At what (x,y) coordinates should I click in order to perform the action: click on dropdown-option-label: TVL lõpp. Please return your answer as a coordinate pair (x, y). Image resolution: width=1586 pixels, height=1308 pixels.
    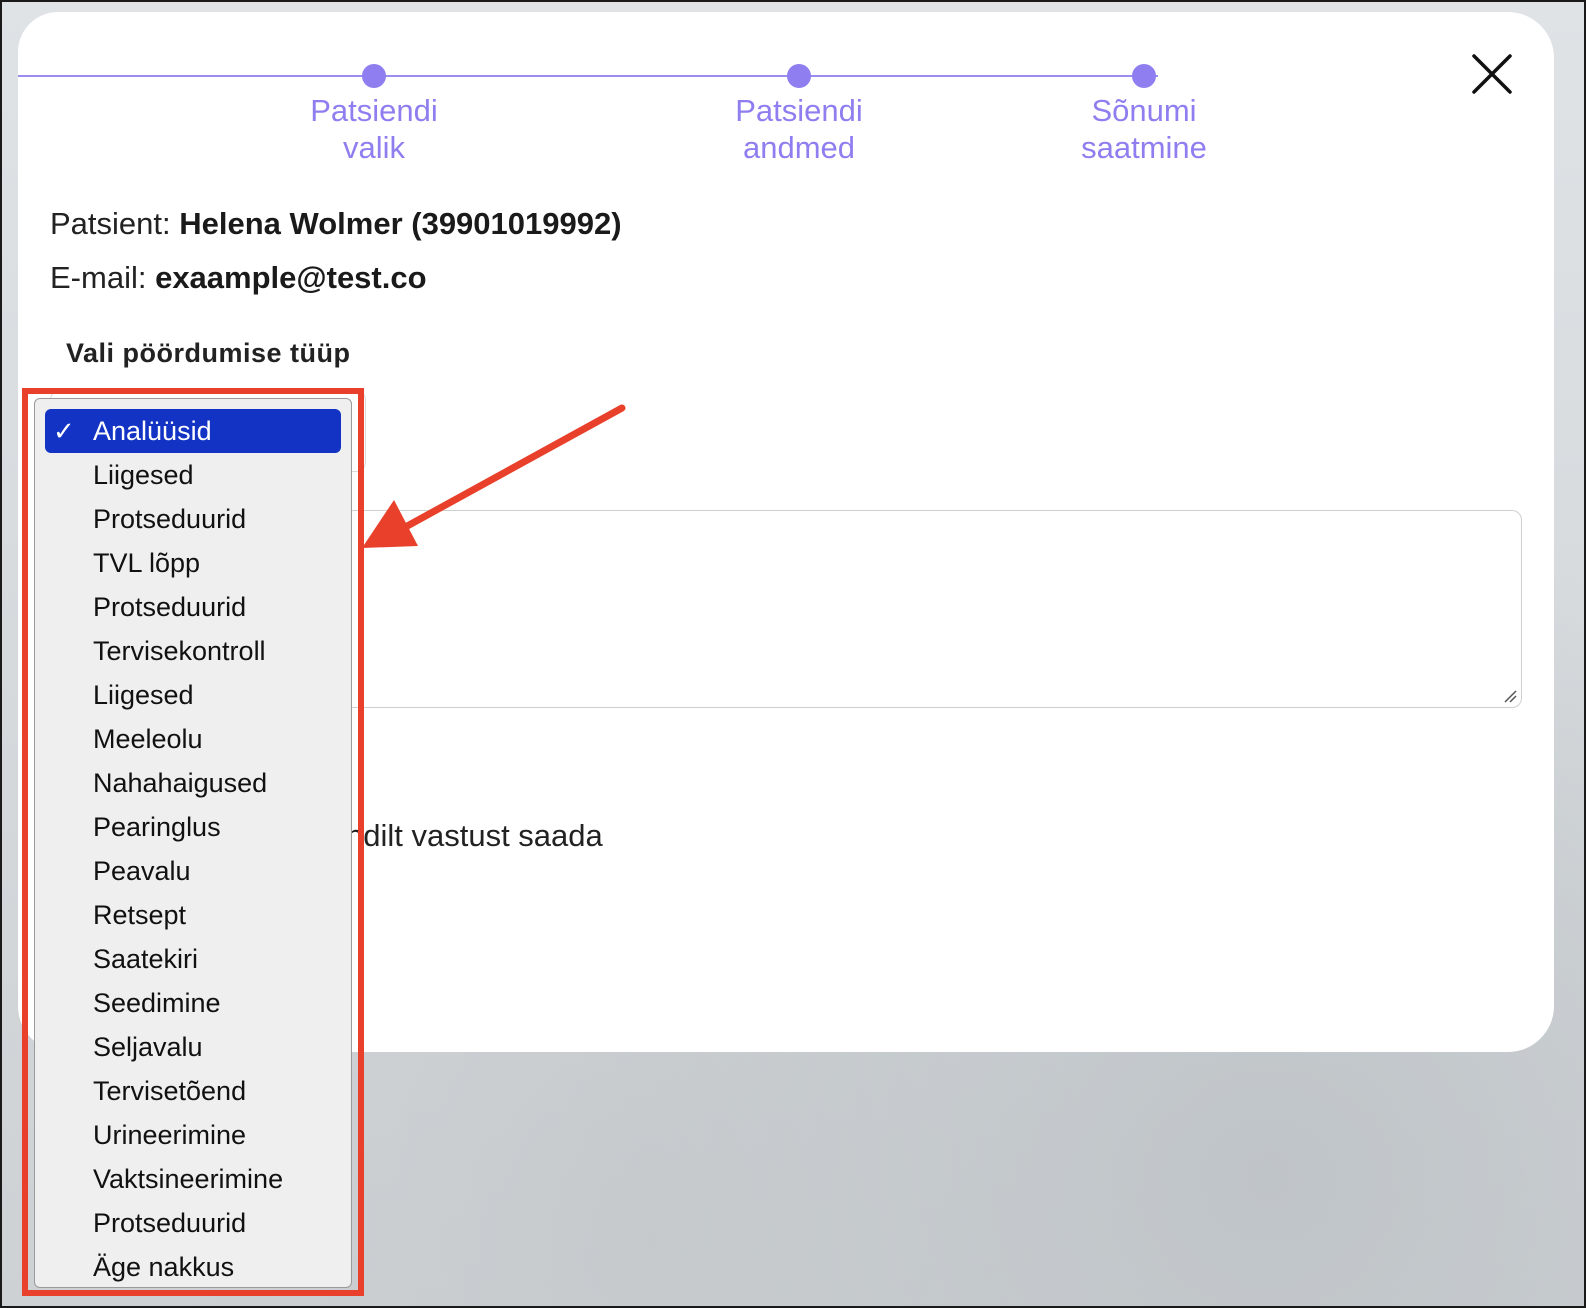
    Looking at the image, I should click on (147, 563).